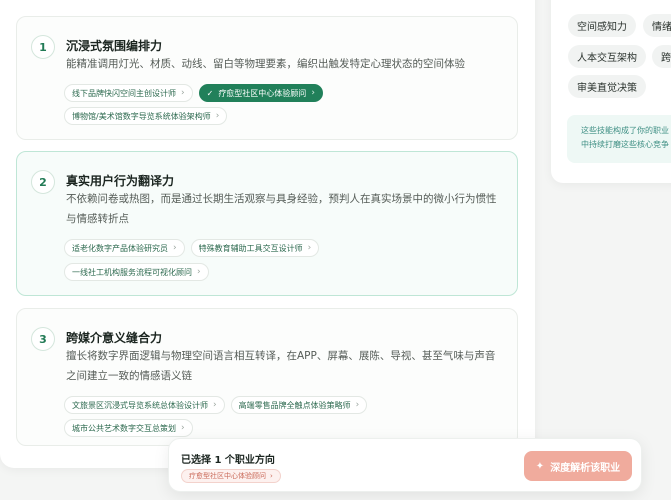 Image resolution: width=671 pixels, height=500 pixels. I want to click on career-tag-label: 文旅景区沉浸式导览系统总体验设计师, so click(140, 405).